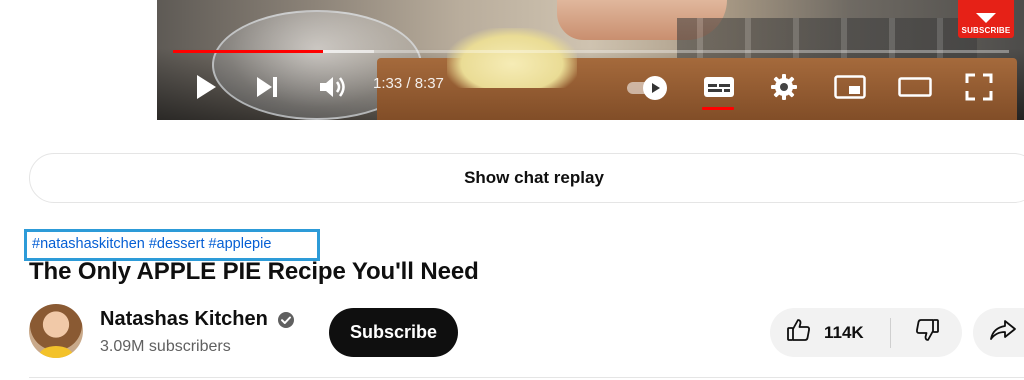 Image resolution: width=1024 pixels, height=380 pixels. Describe the element at coordinates (526, 377) in the screenshot. I see `section-divider` at that location.